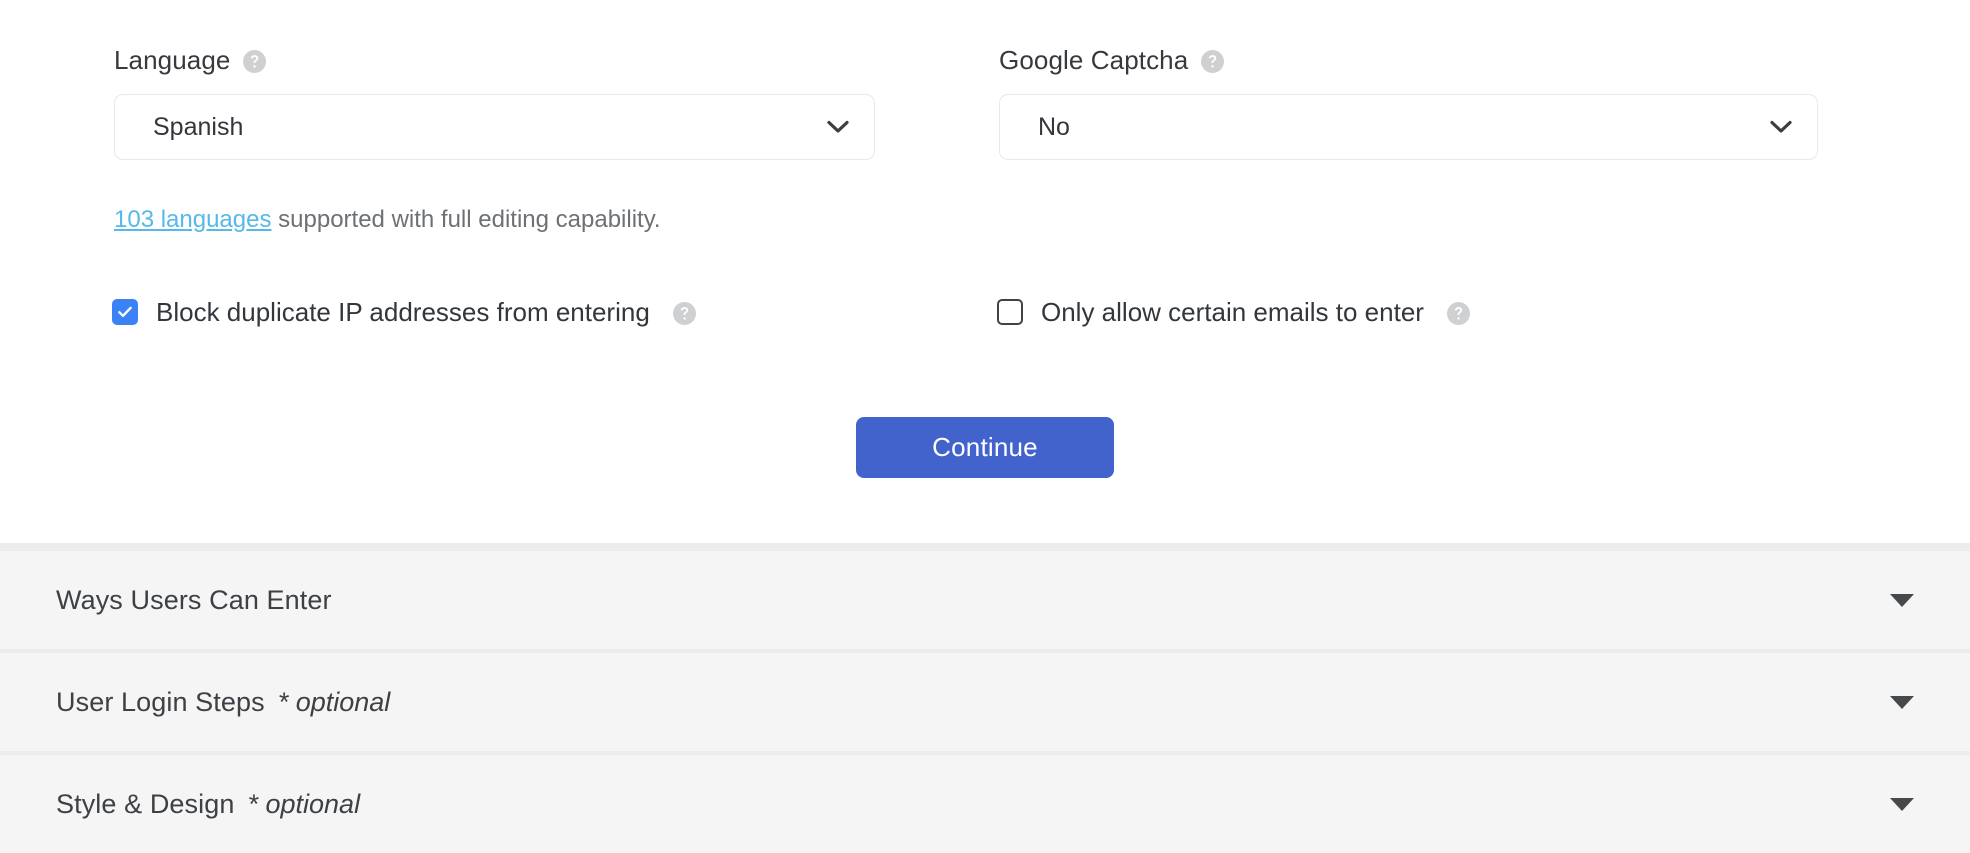 The height and width of the screenshot is (853, 1970). Describe the element at coordinates (985, 804) in the screenshot. I see `accordion-row-style-and-design: Style & Design * optional` at that location.